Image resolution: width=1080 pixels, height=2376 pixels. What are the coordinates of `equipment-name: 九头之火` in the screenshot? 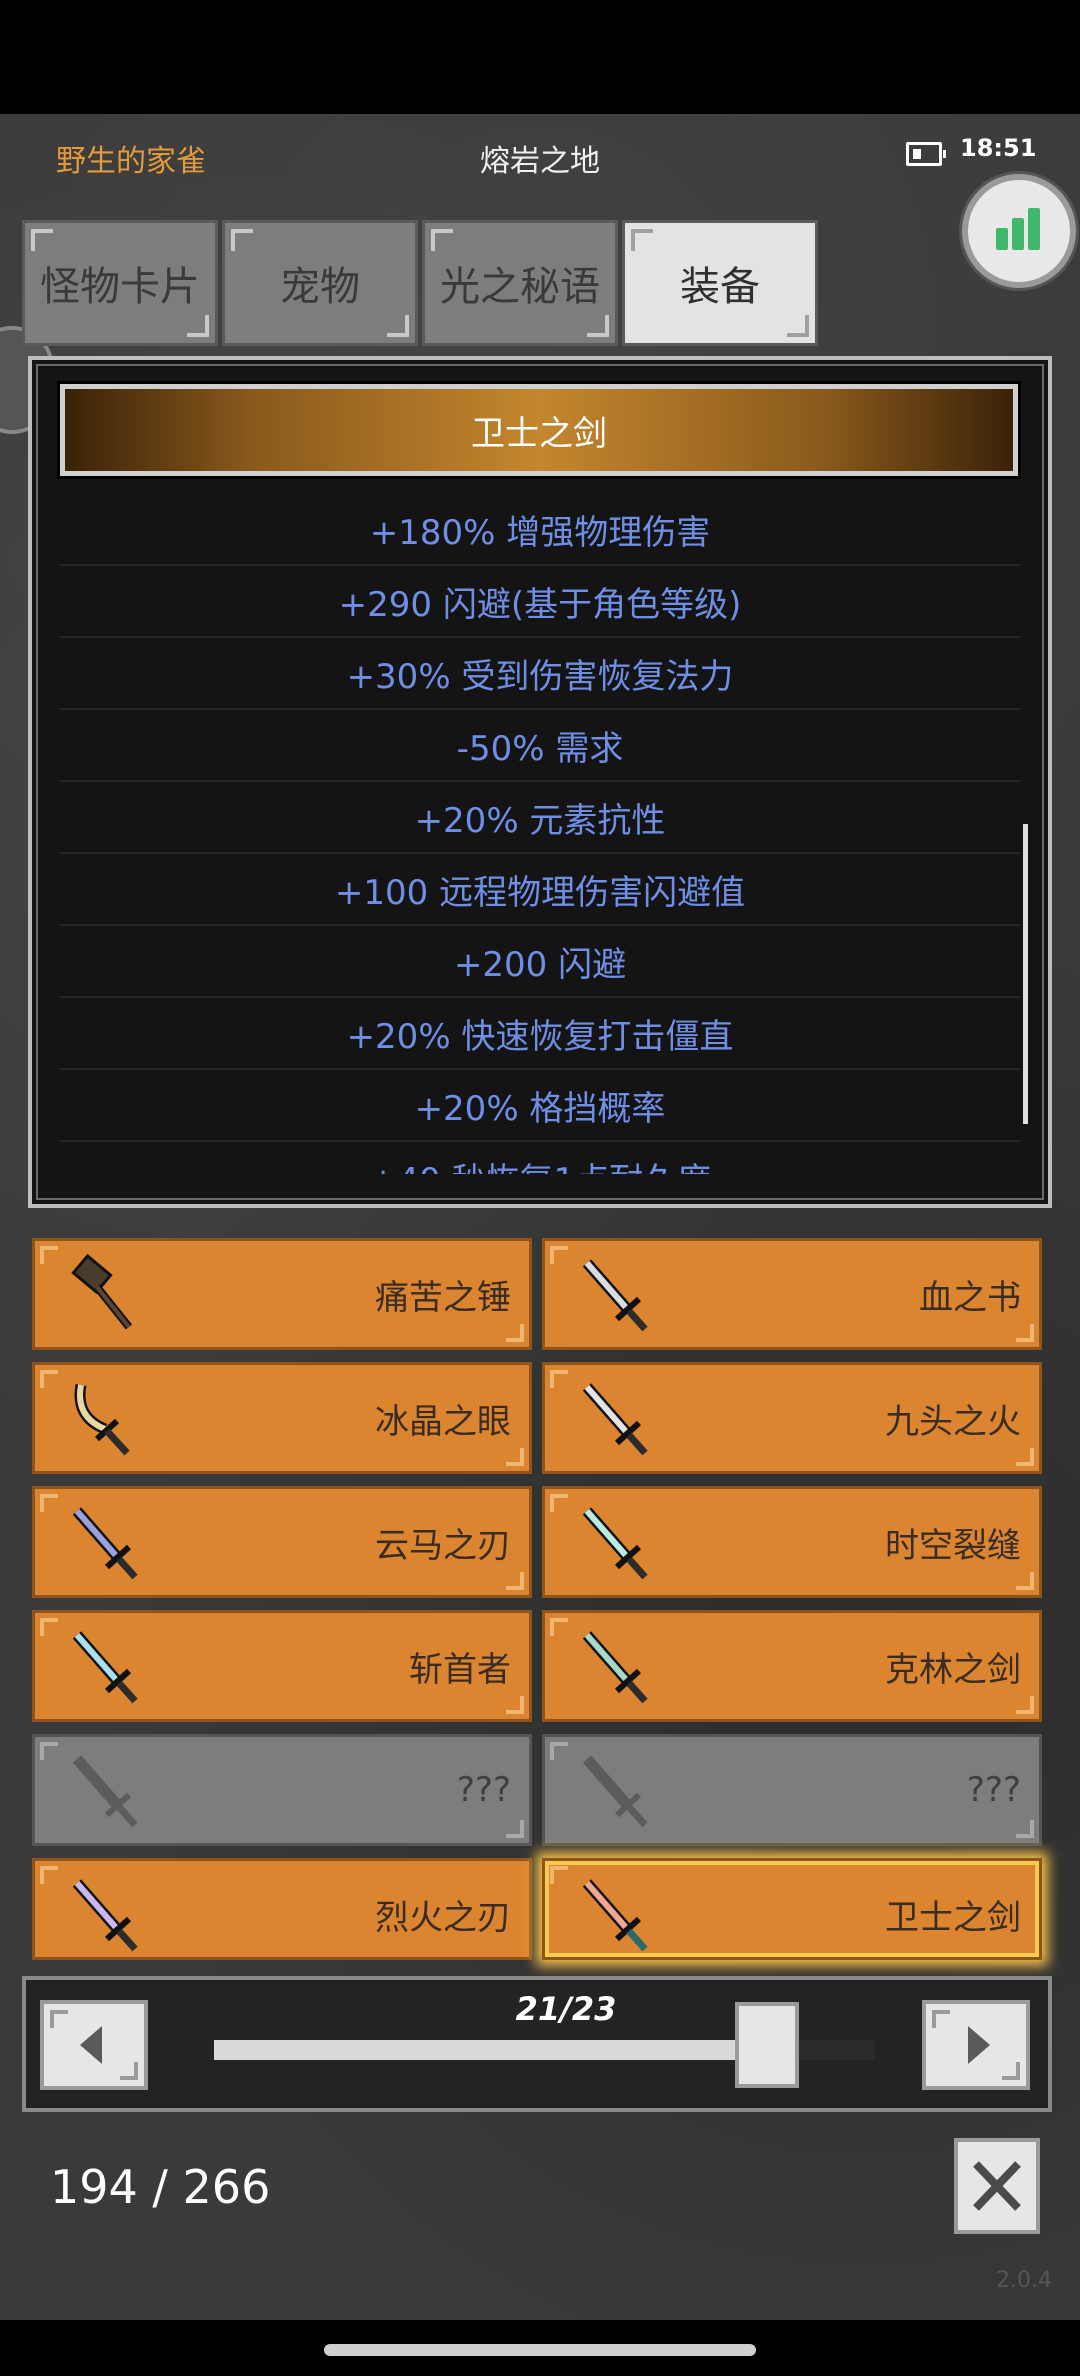 It's located at (953, 1421).